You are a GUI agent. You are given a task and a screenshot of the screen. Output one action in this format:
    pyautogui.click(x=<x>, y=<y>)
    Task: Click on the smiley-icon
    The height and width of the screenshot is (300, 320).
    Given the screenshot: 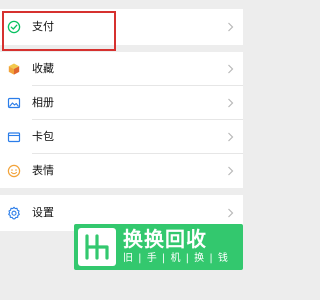 What is the action you would take?
    pyautogui.click(x=14, y=171)
    